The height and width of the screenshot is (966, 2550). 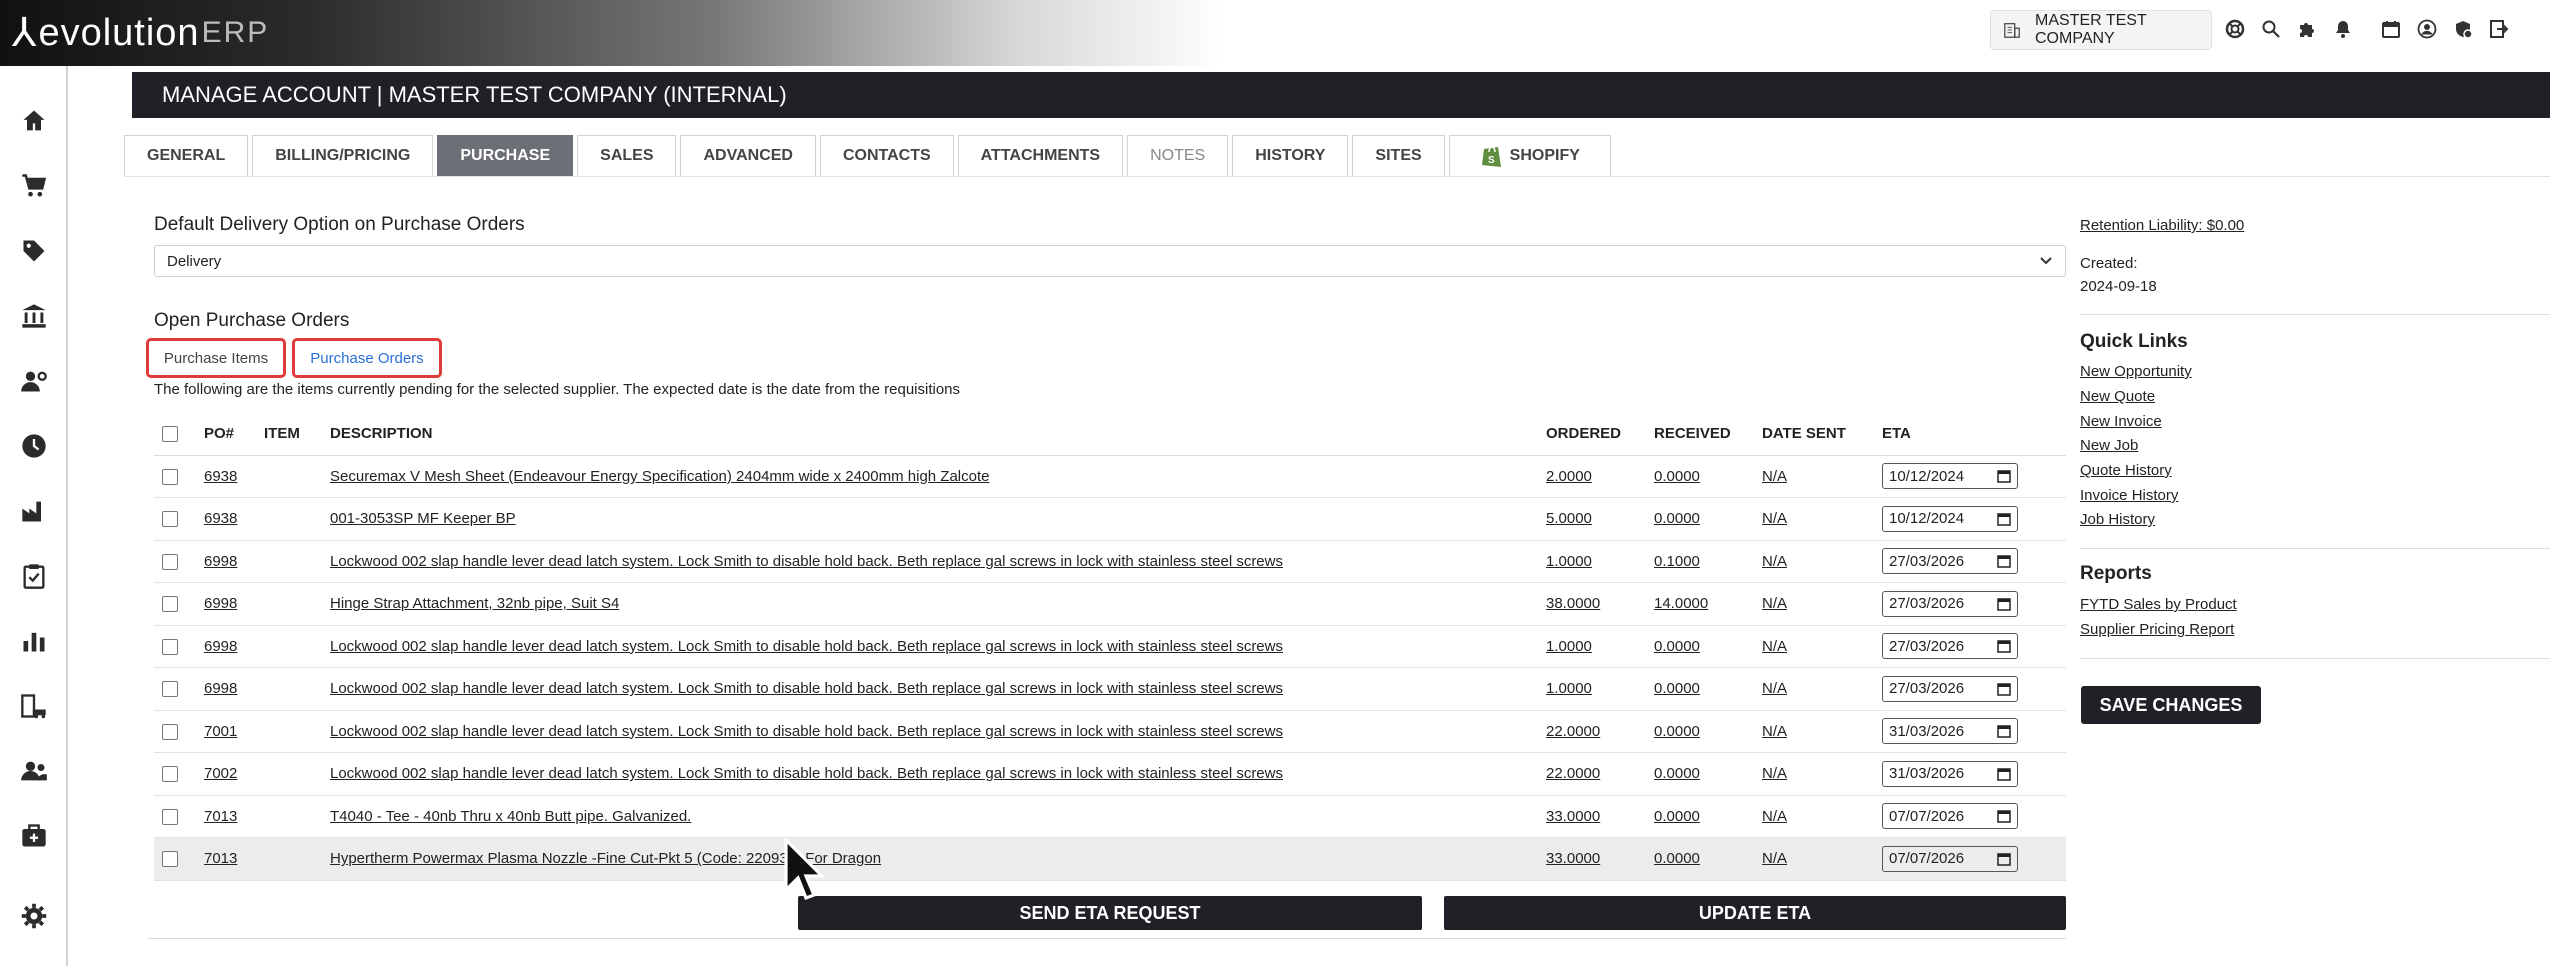 I want to click on ordered-cell: 38.0000, so click(x=1600, y=604).